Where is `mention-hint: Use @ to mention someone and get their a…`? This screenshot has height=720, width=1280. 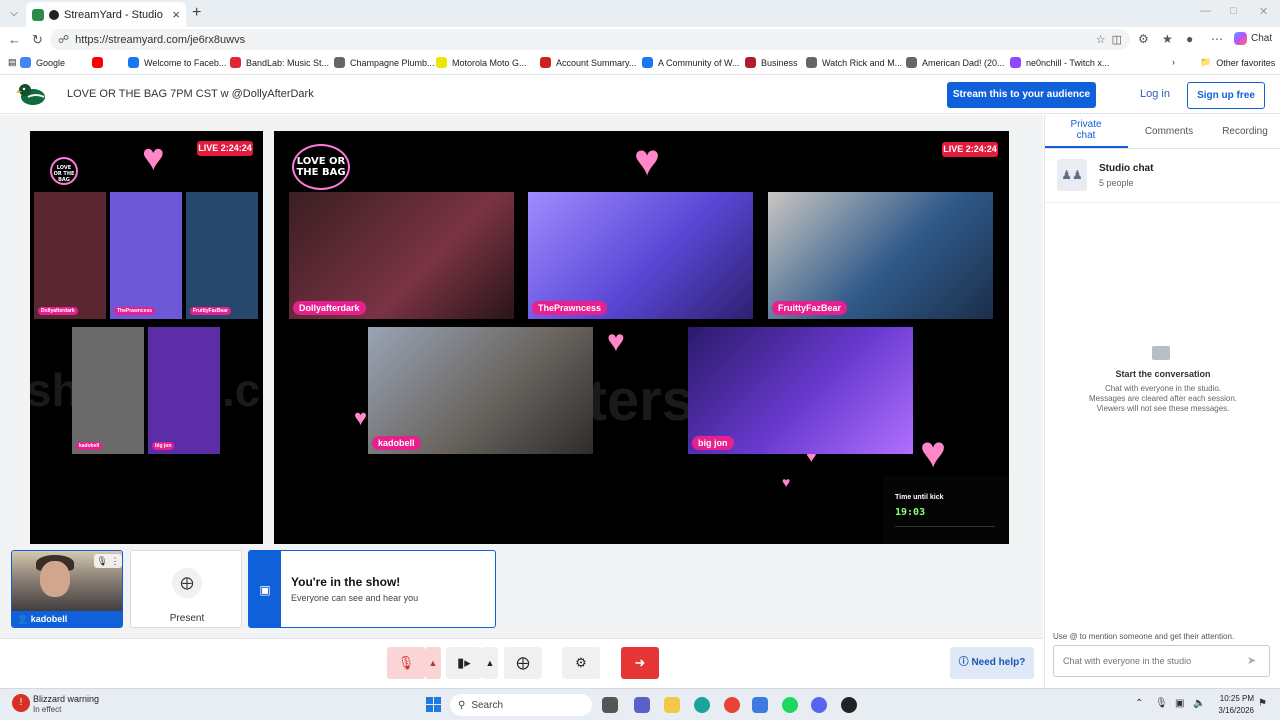 mention-hint: Use @ to mention someone and get their a… is located at coordinates (1144, 636).